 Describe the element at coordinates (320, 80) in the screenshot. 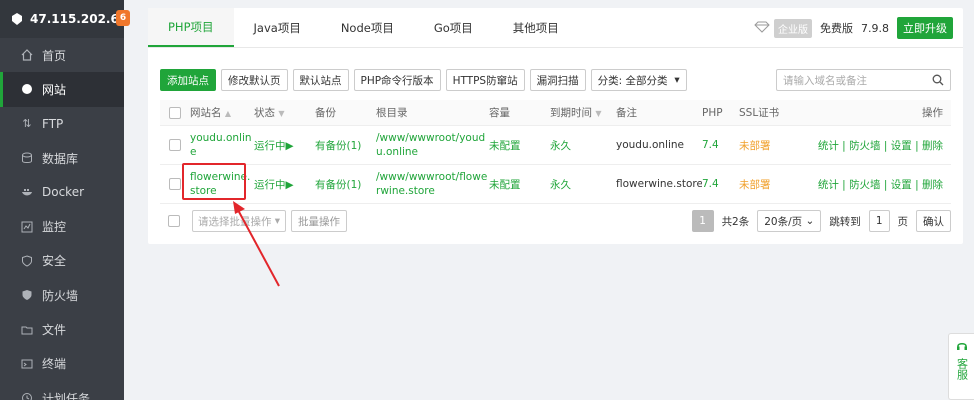

I see `default-site-button: 默认站点` at that location.